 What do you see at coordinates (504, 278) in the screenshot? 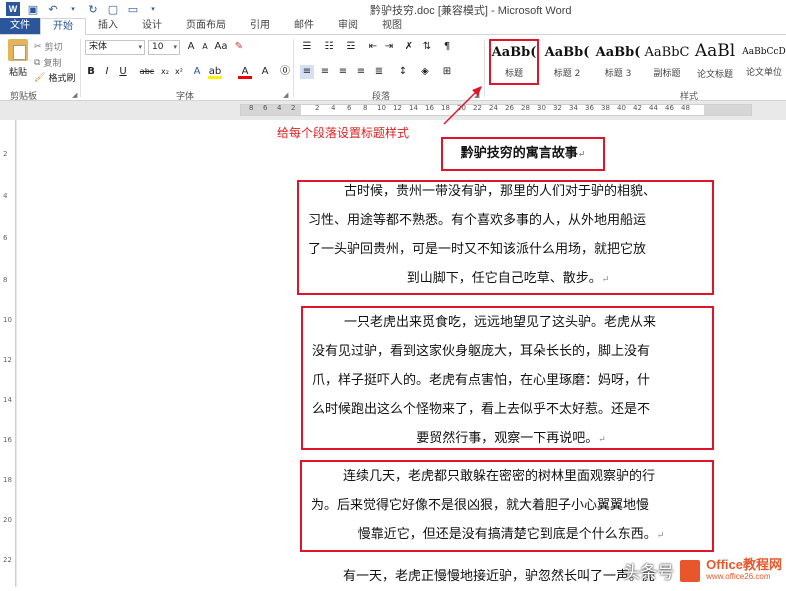
I see `paragraph-line-text: 到山脚下，任它自己吃草、散步。` at bounding box center [504, 278].